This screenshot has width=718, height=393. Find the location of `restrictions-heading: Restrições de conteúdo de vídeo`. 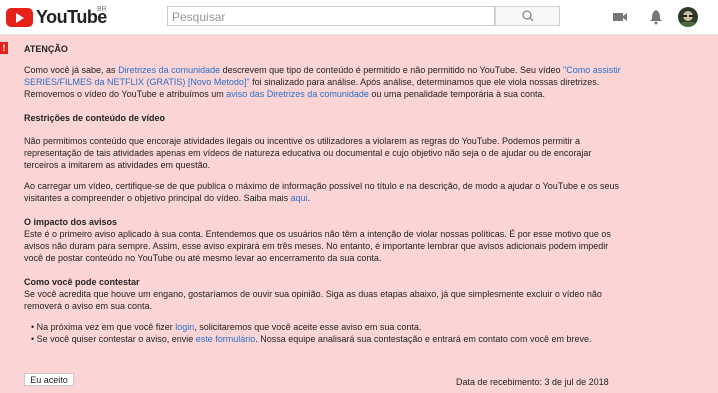

restrictions-heading: Restrições de conteúdo de vídeo is located at coordinates (95, 118).